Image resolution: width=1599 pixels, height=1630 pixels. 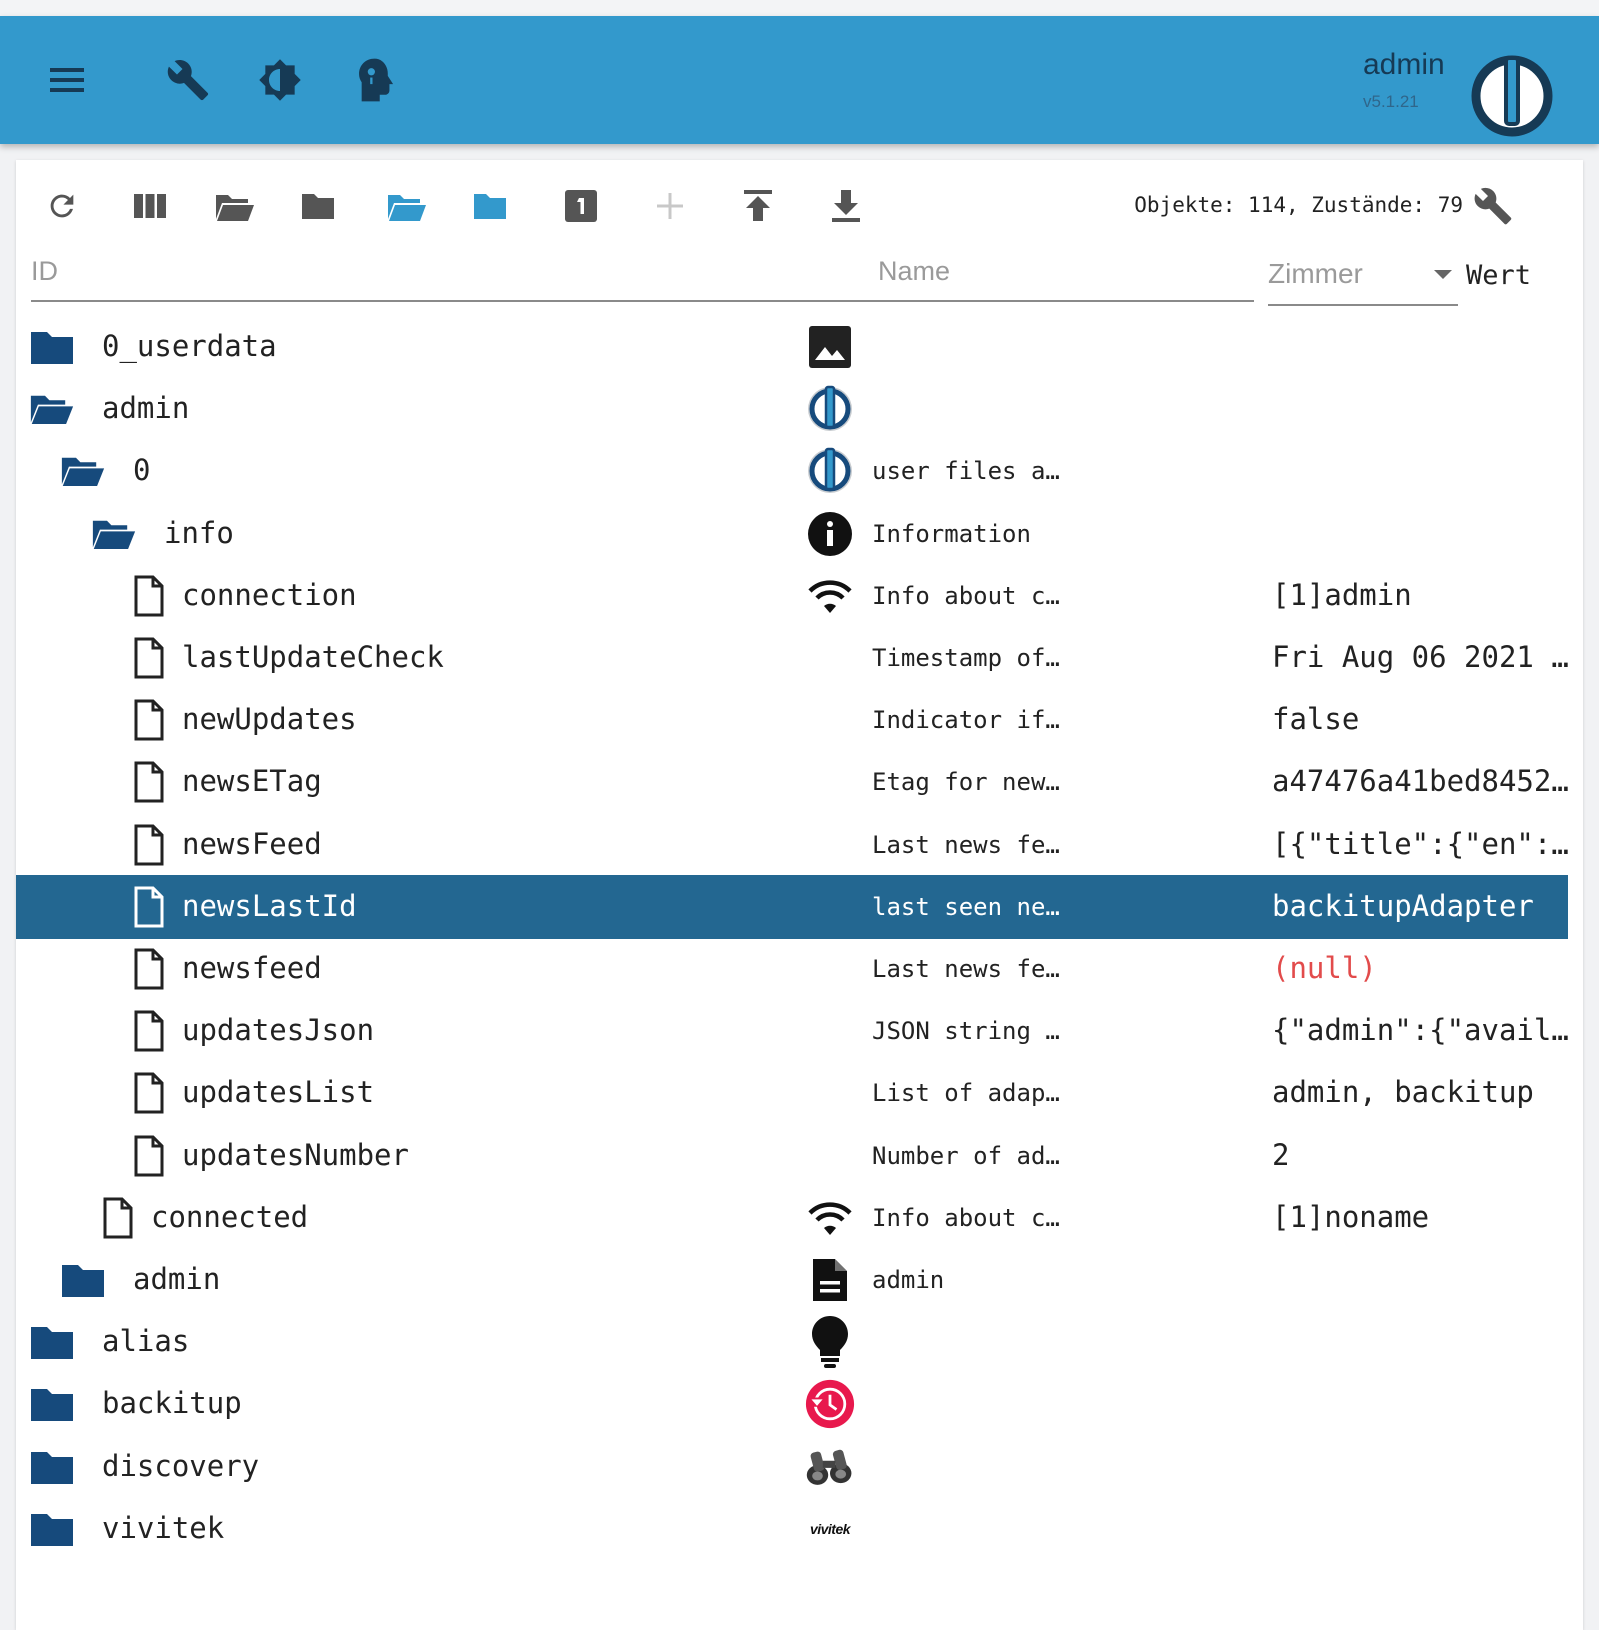 I want to click on wrench-icon, so click(x=188, y=80).